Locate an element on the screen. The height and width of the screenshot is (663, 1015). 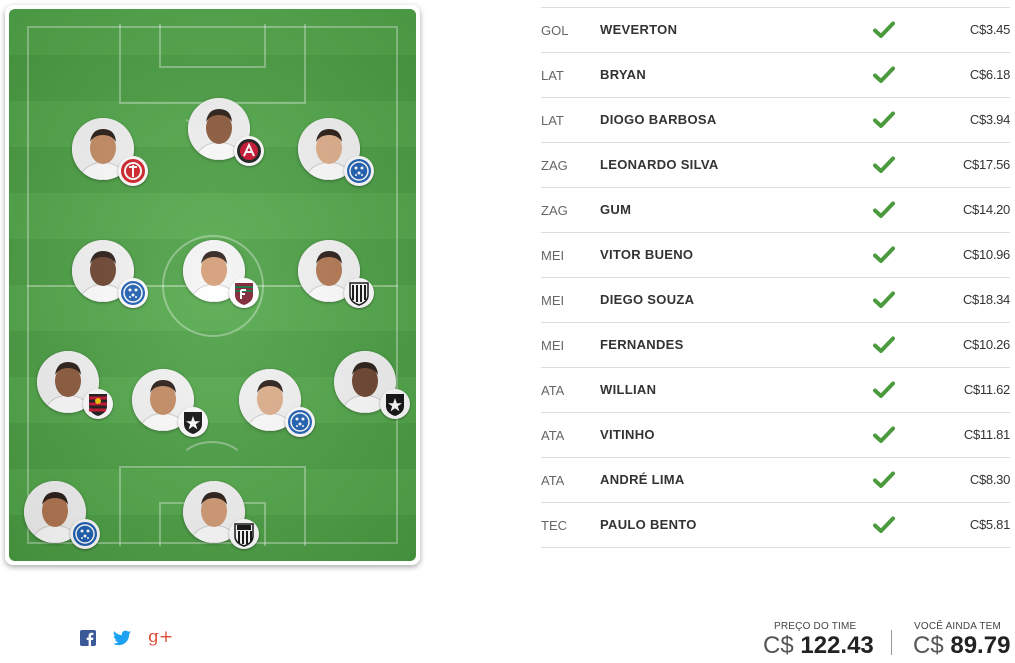
team-price-currency: C$ is located at coordinates (778, 645).